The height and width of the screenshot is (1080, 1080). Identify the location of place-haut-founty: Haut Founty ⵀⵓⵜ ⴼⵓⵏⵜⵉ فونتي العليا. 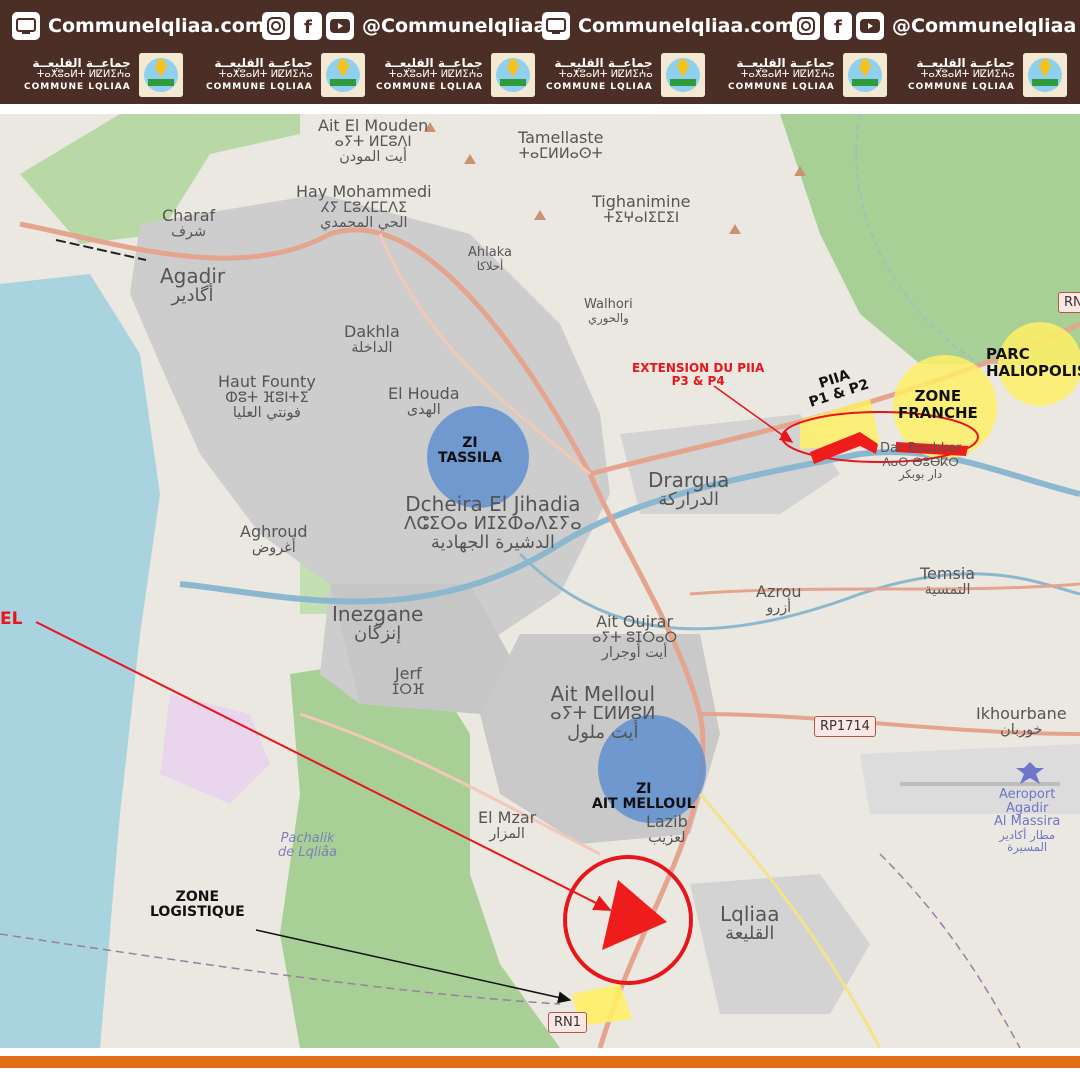
(267, 396).